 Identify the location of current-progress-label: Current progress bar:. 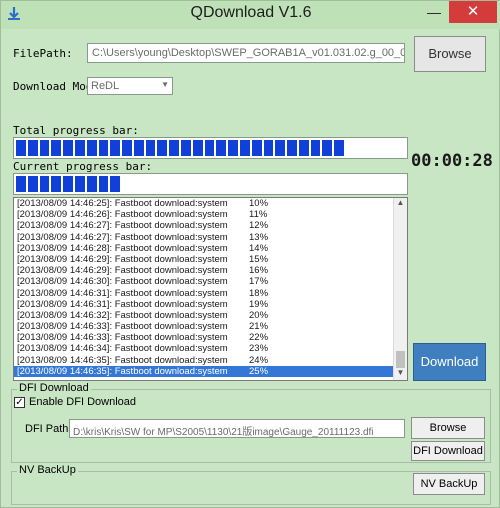
(83, 166).